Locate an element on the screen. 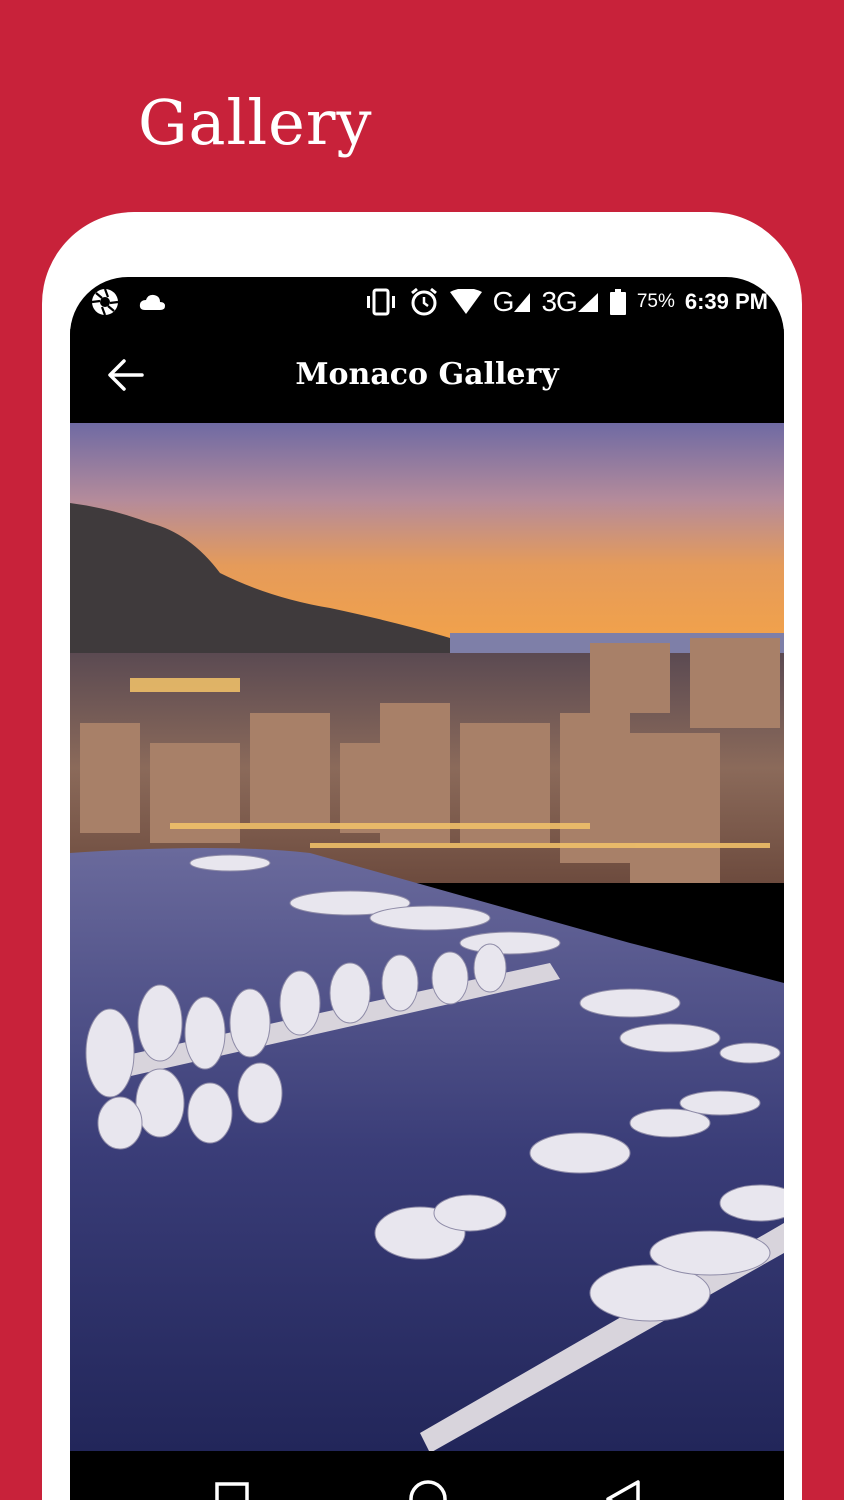  network-g-label: G is located at coordinates (503, 301).